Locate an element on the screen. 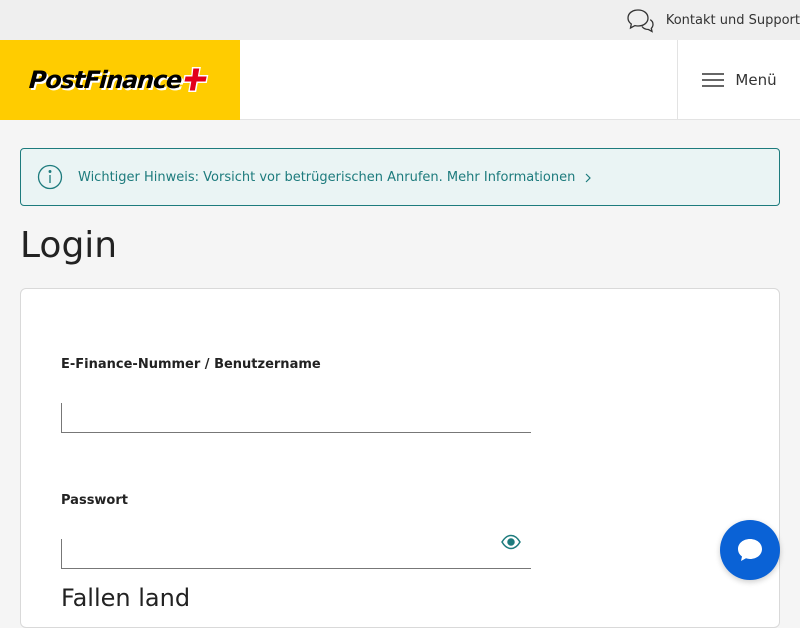 This screenshot has width=800, height=628. header-spacer is located at coordinates (458, 79).